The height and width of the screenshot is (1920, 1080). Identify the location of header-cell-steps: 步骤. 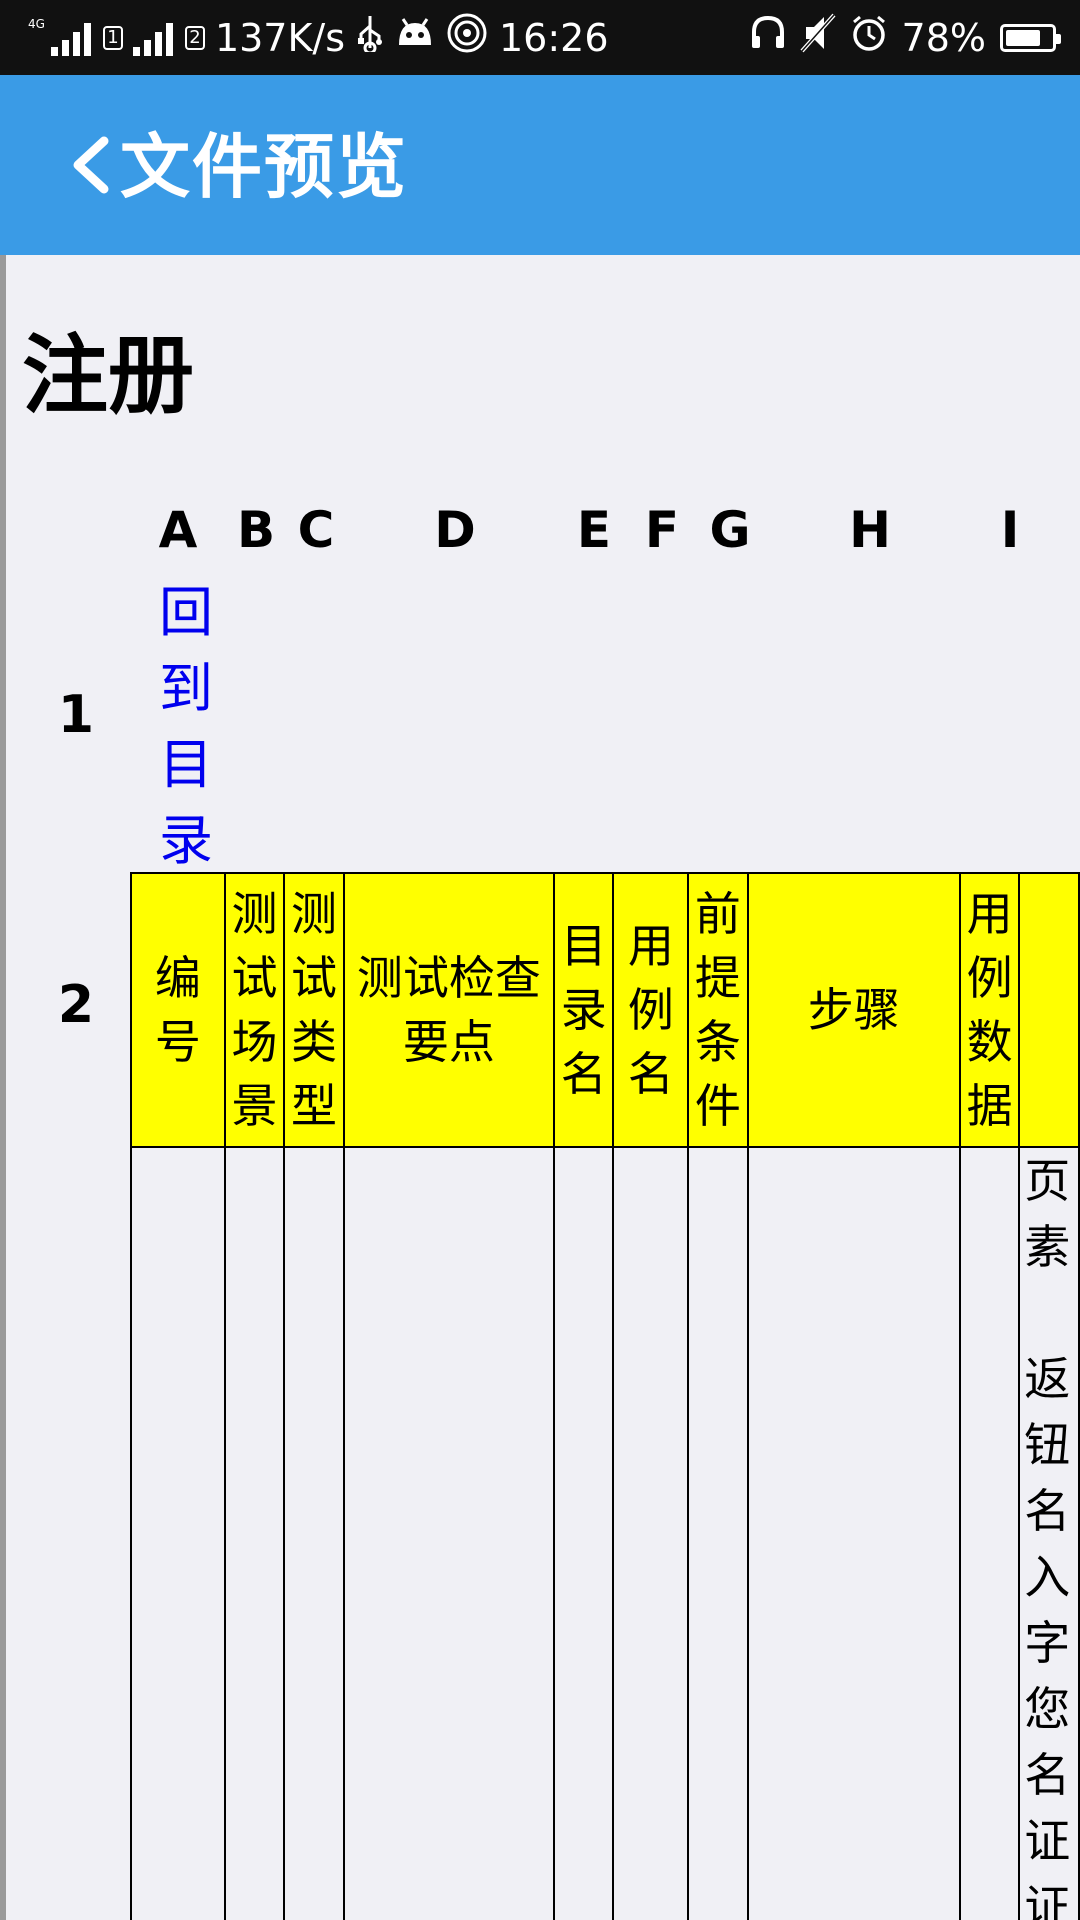
(853, 1010).